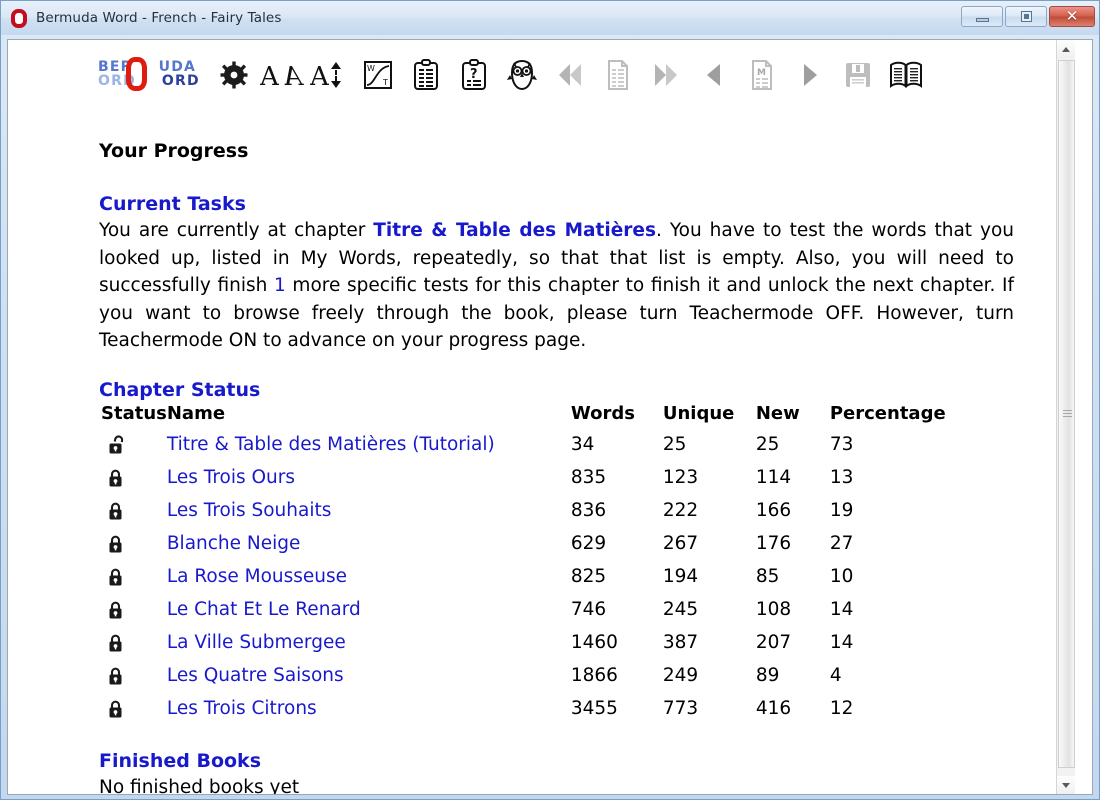  Describe the element at coordinates (369, 610) in the screenshot. I see `chapter-name-cell: Le Chat Et Le Renard` at that location.